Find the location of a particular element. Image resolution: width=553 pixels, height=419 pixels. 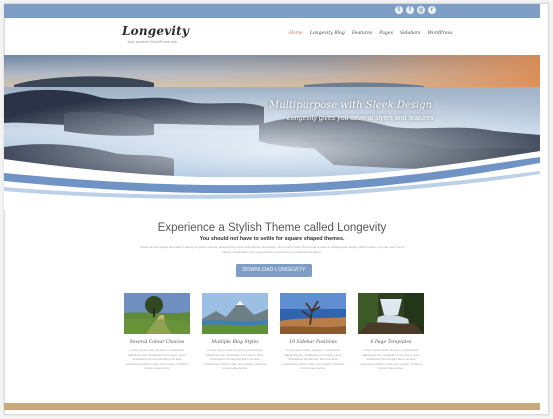

feature-image-templates is located at coordinates (391, 313).